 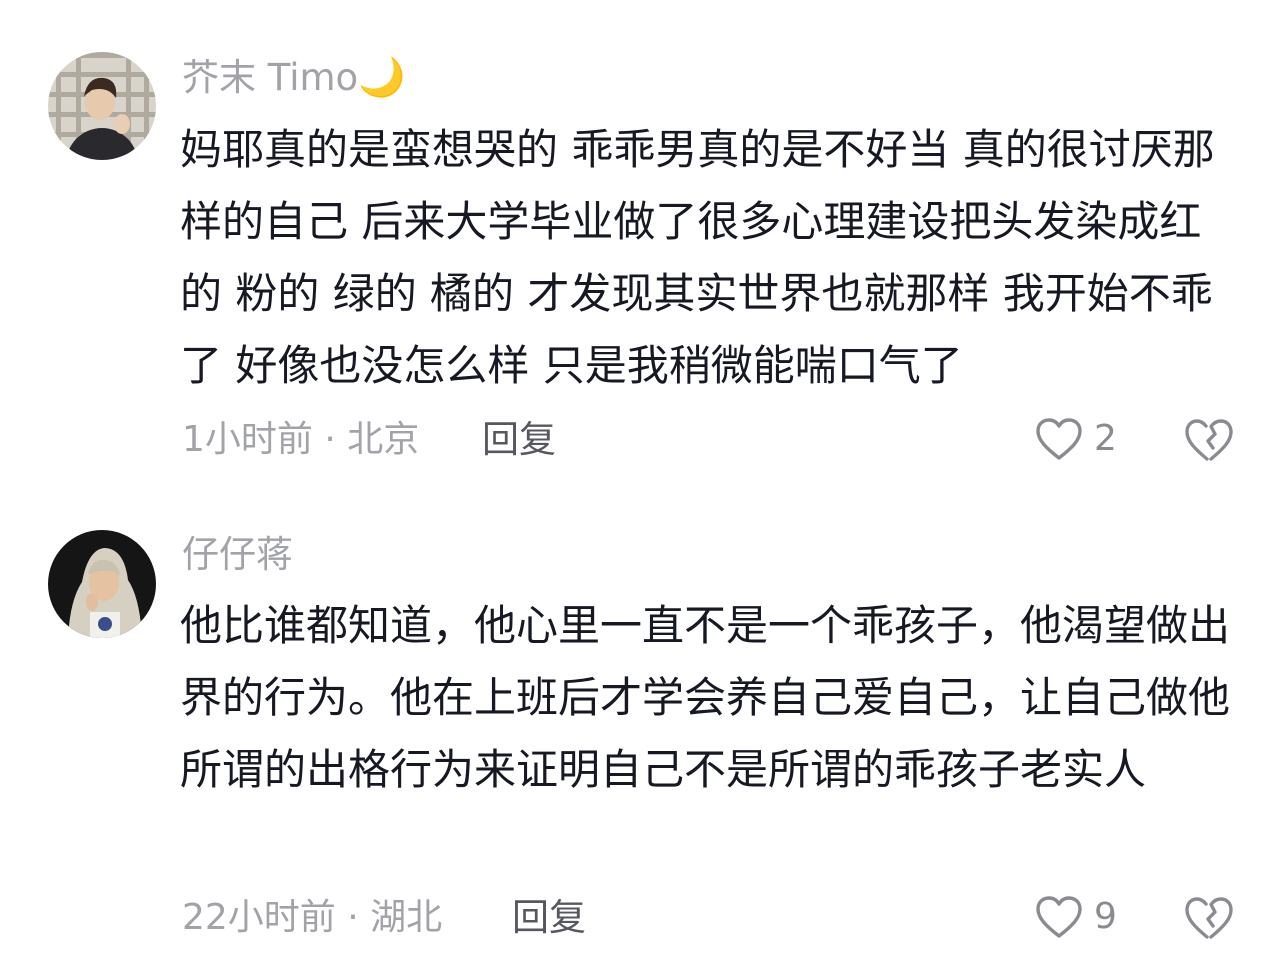 I want to click on username-text: 仔仔蒋, so click(x=237, y=554).